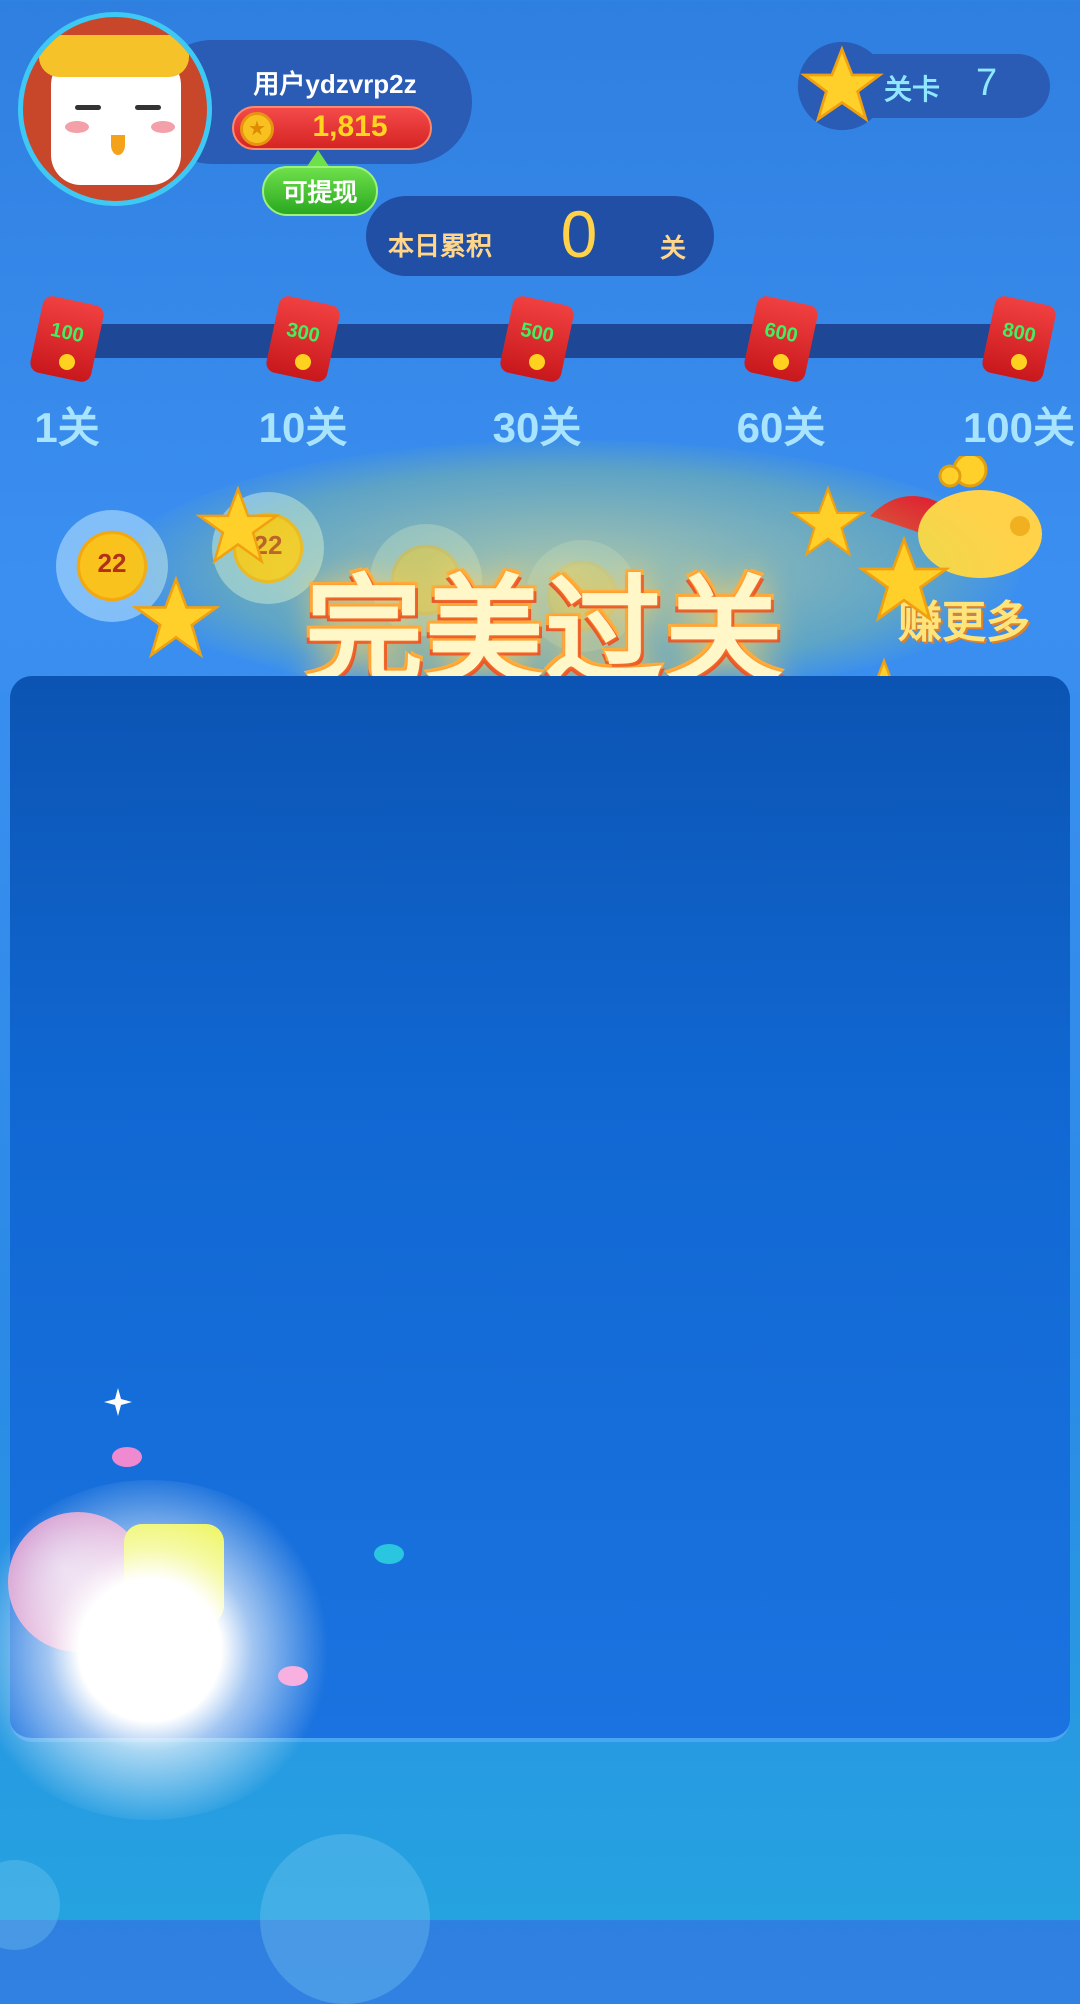 This screenshot has width=1080, height=2004. What do you see at coordinates (67, 427) in the screenshot?
I see `milestone-label: 1关` at bounding box center [67, 427].